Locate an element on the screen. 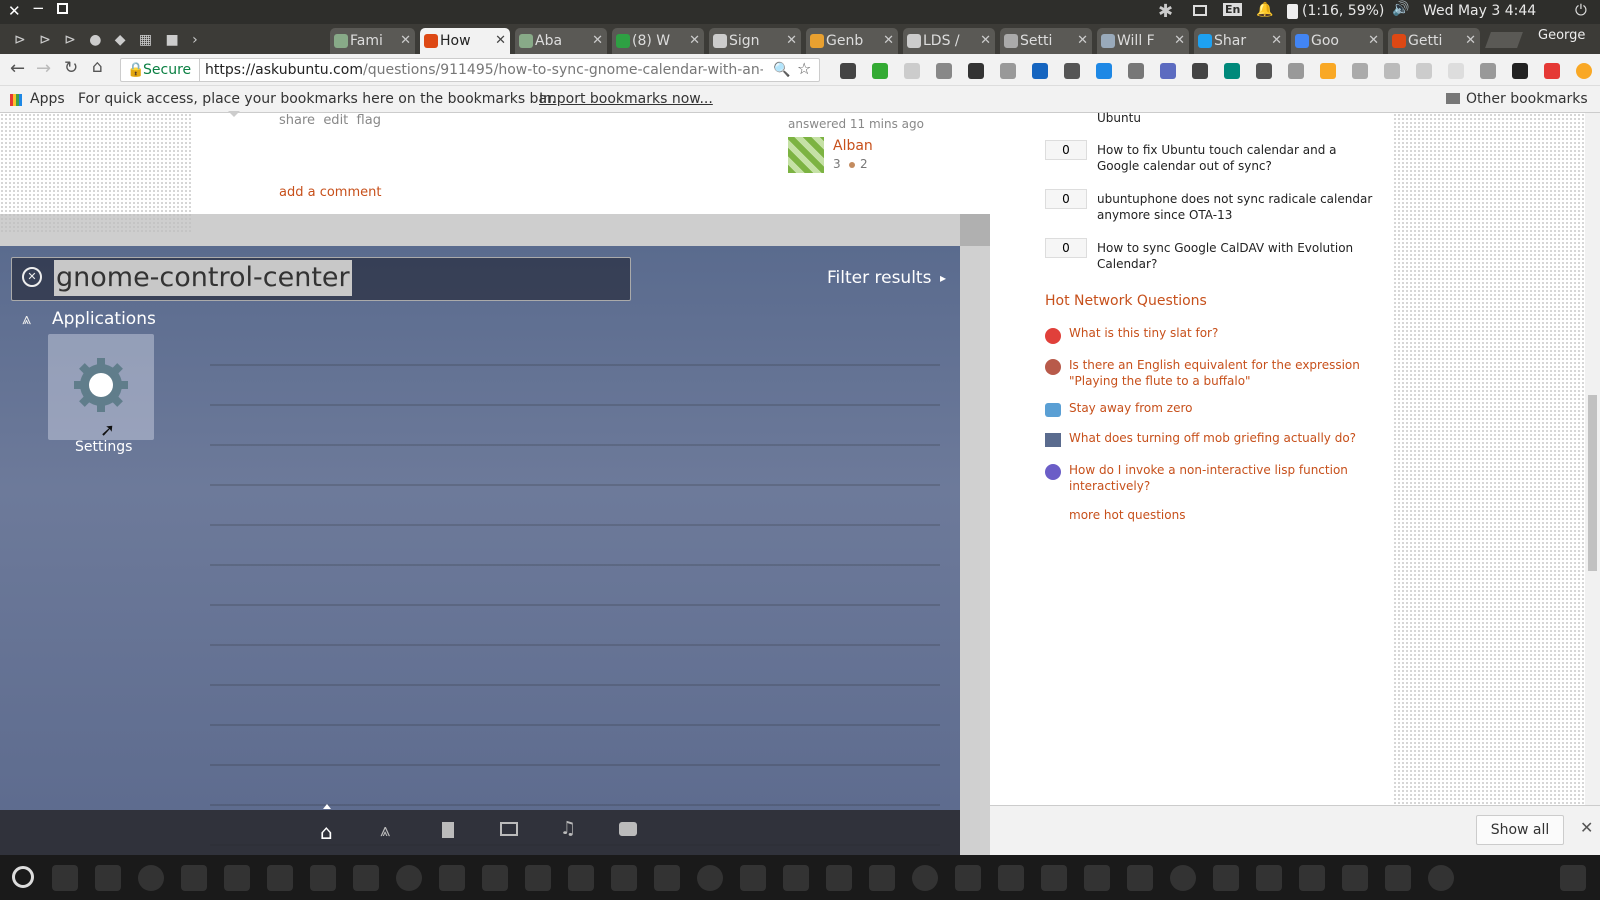 The width and height of the screenshot is (1600, 900). user-name-link: Alban is located at coordinates (853, 146).